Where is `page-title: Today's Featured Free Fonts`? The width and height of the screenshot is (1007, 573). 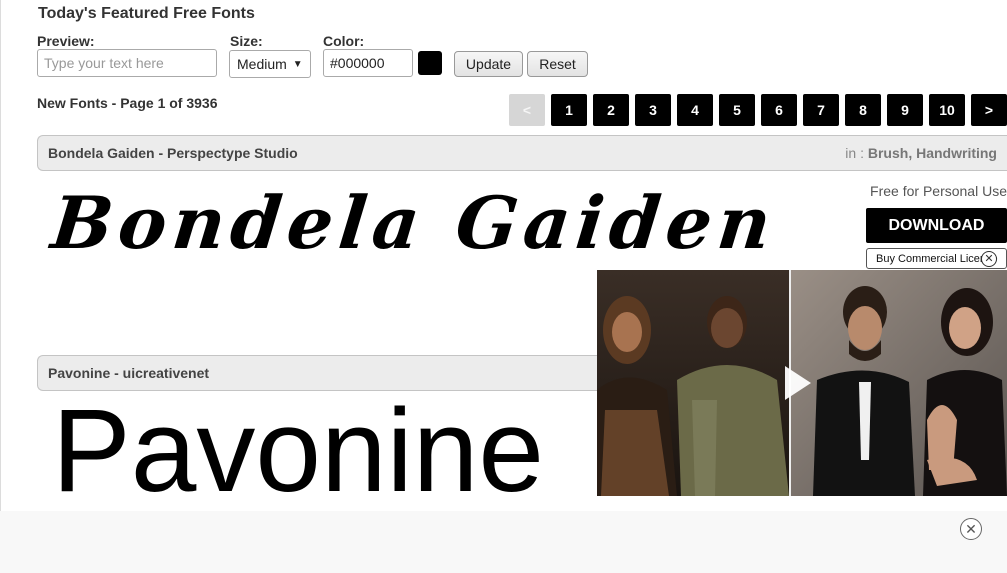 page-title: Today's Featured Free Fonts is located at coordinates (146, 13).